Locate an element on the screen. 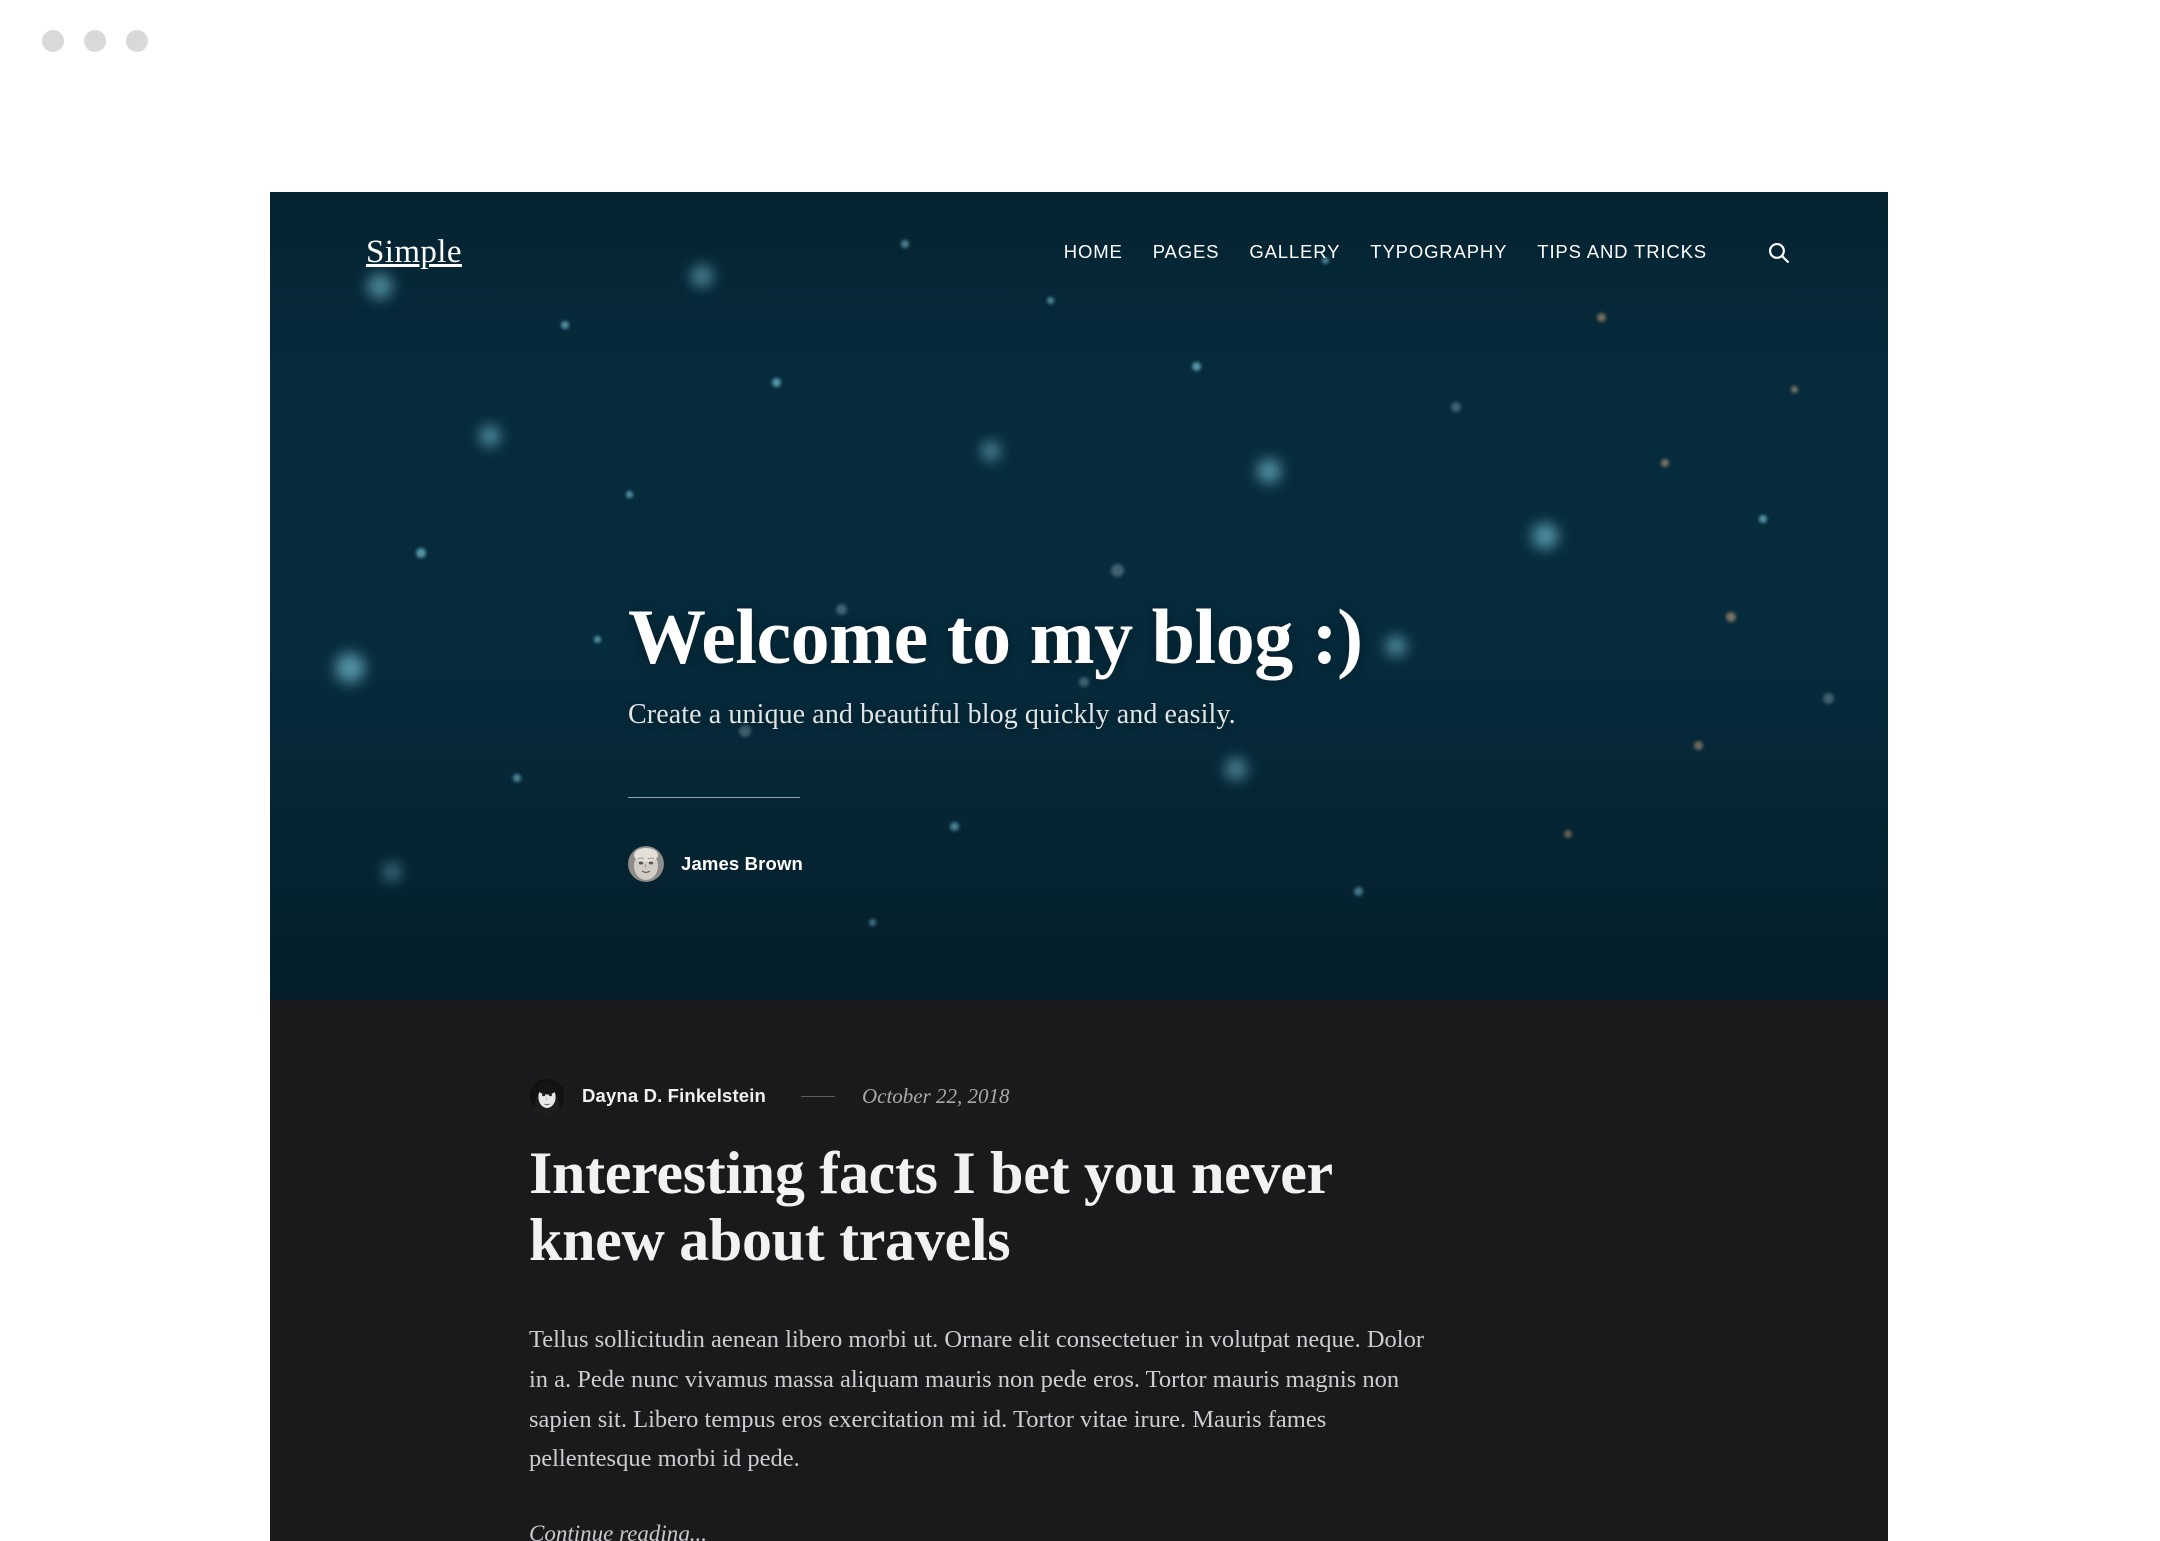 The height and width of the screenshot is (1541, 2160). browser-chrome is located at coordinates (1080, 44).